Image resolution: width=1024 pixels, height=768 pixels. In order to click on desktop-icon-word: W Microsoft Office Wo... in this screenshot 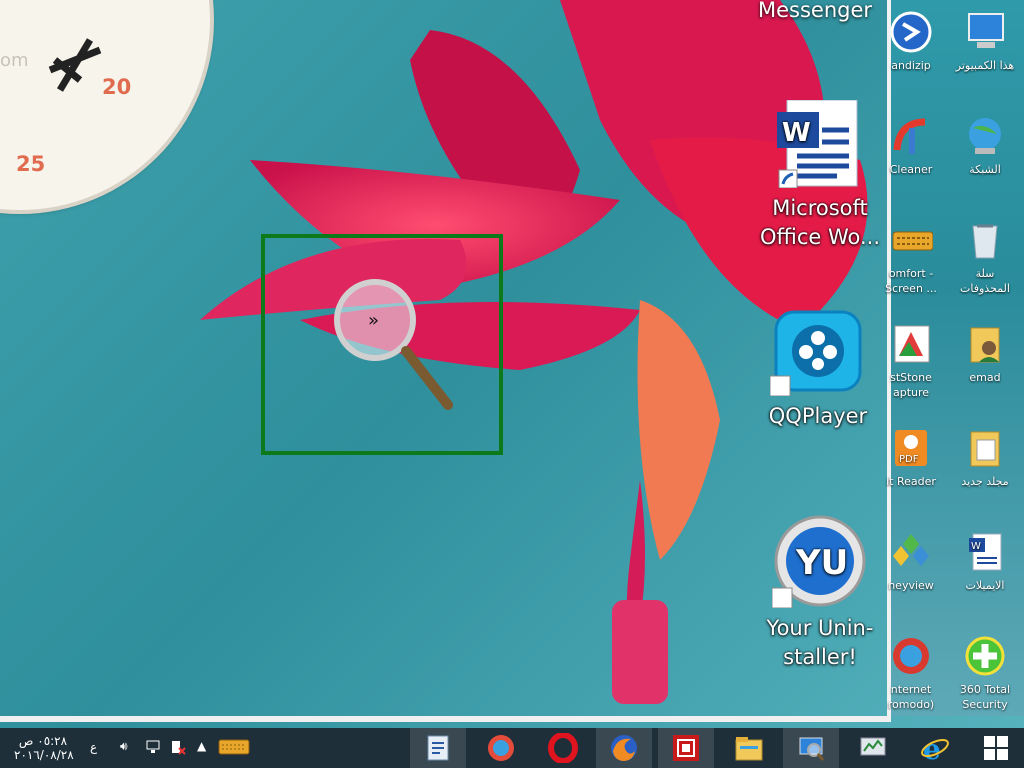, I will do `click(820, 175)`.